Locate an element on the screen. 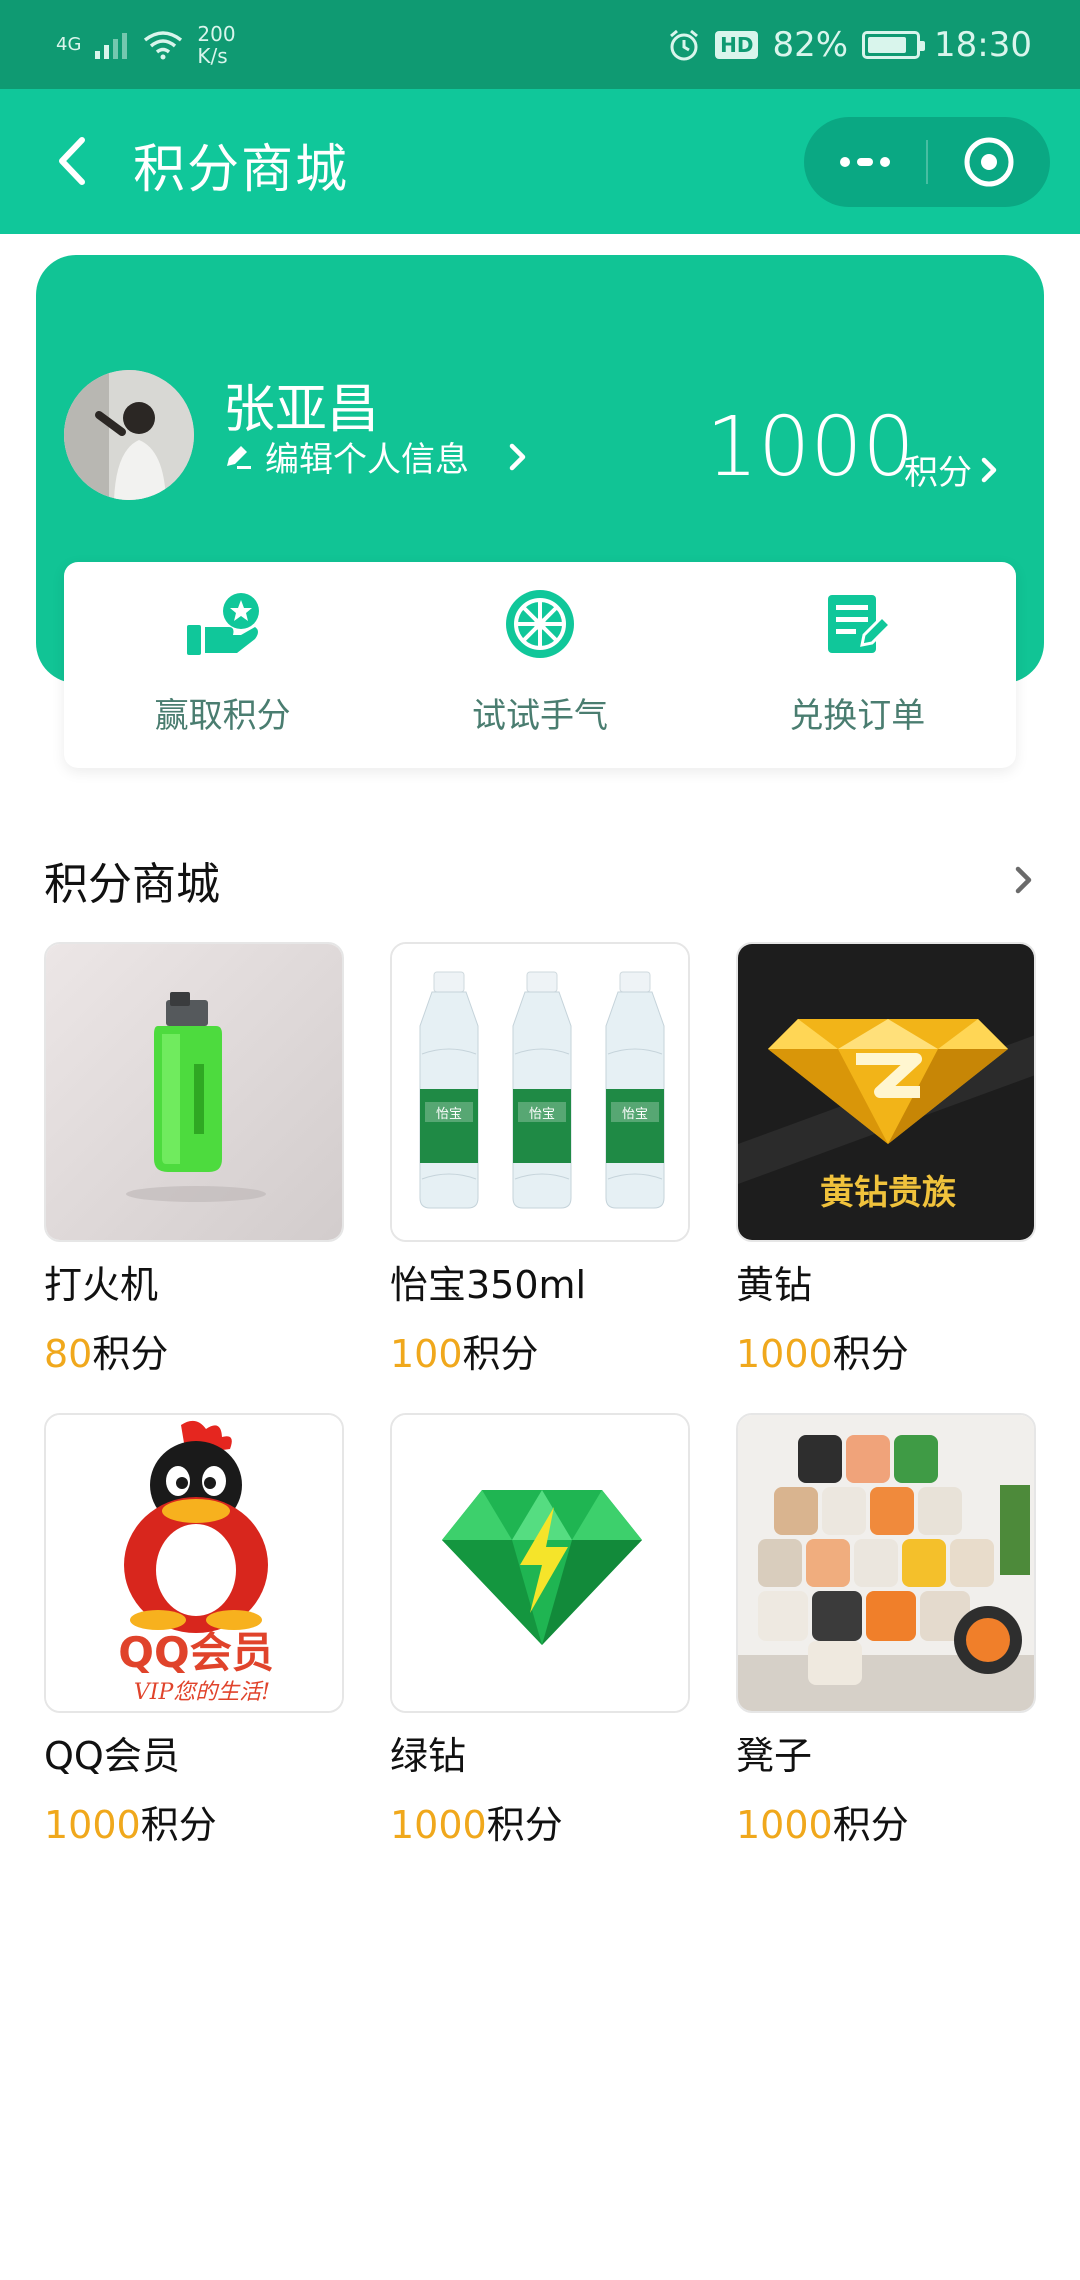  wifi-icon is located at coordinates (163, 44).